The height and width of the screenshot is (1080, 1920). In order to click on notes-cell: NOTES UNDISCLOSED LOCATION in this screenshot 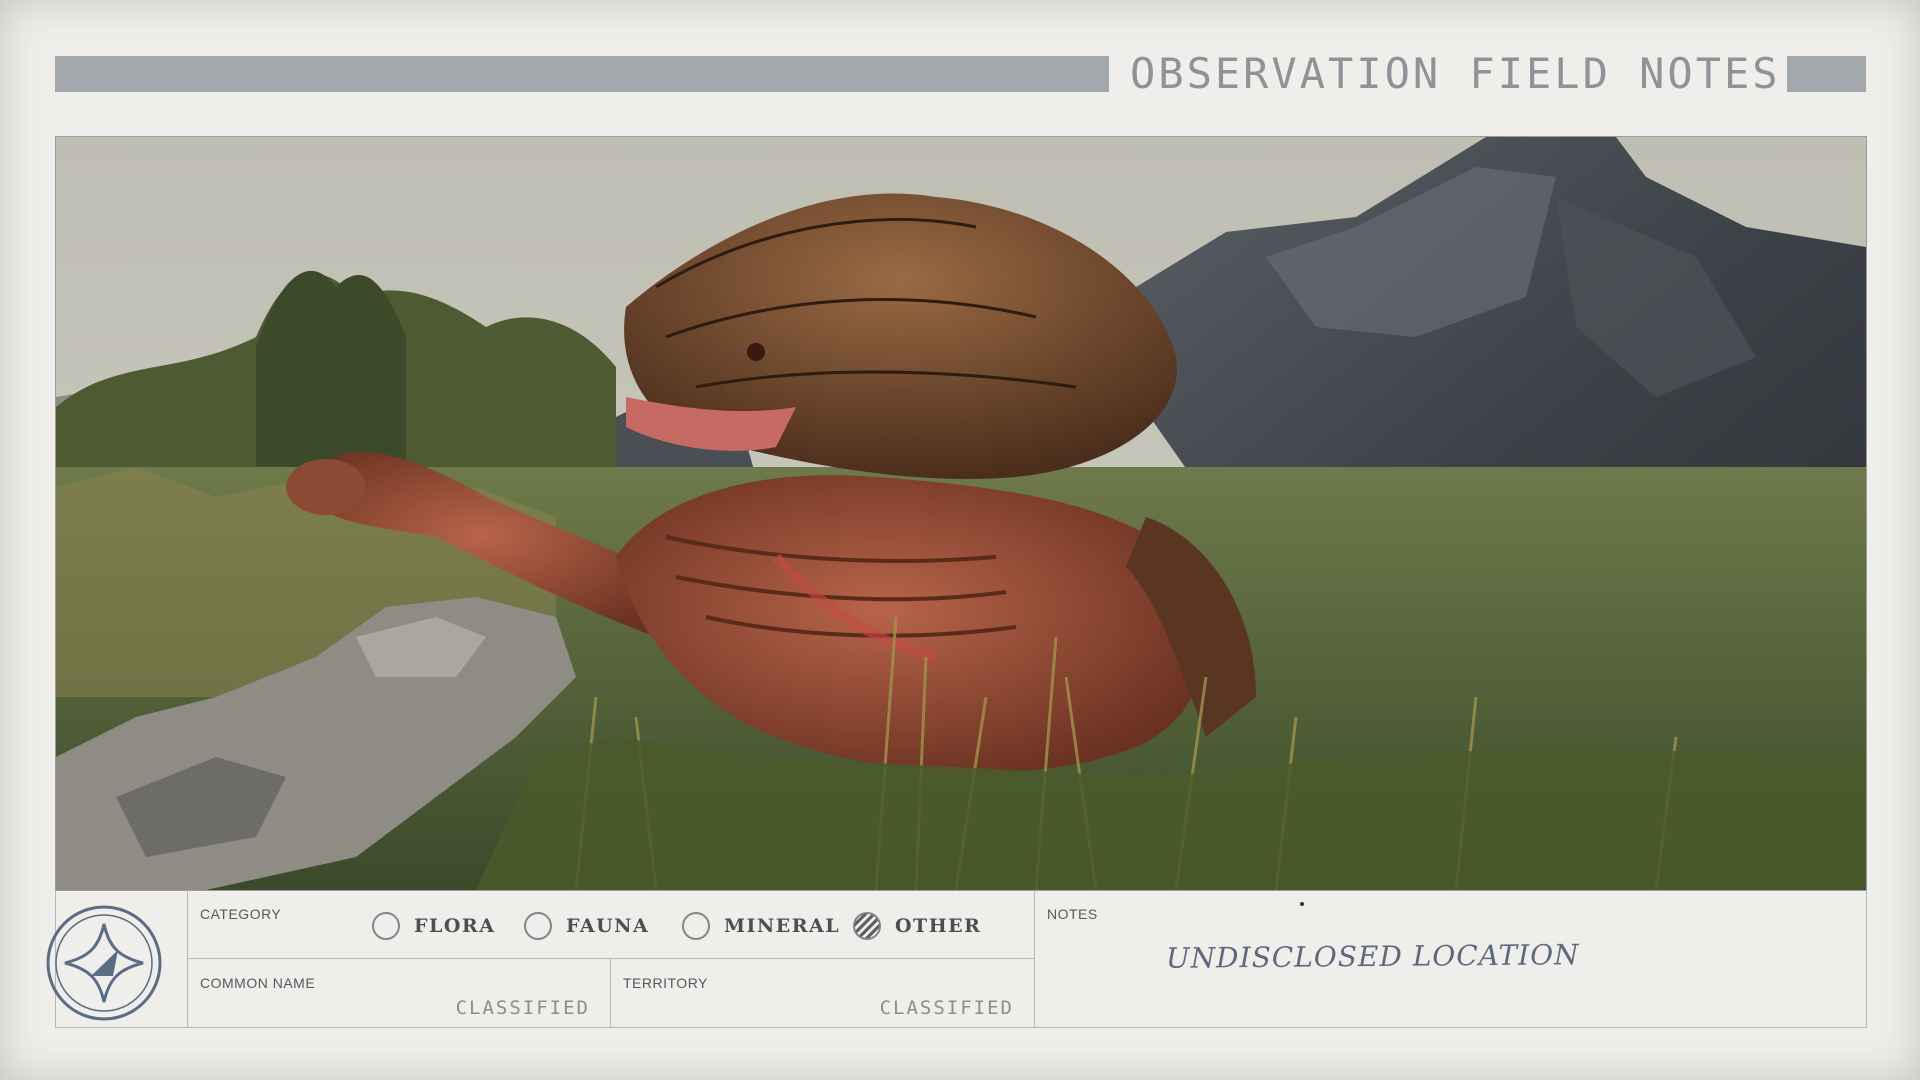, I will do `click(1450, 958)`.